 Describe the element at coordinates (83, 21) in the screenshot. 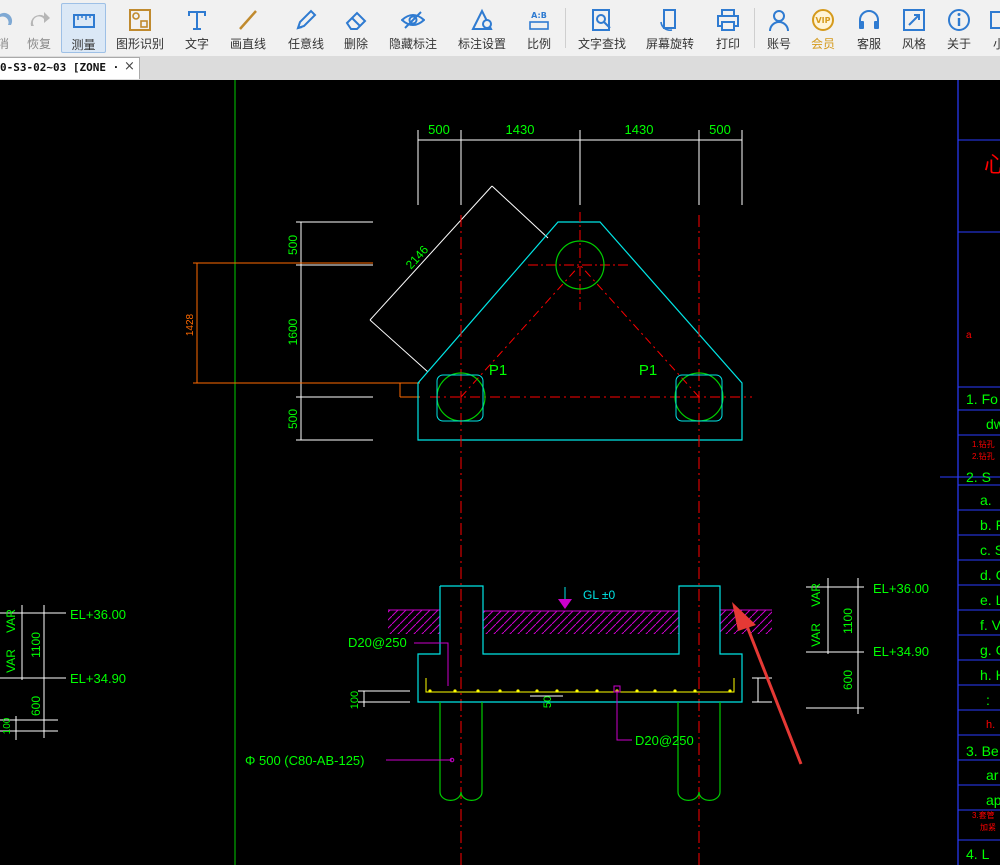

I see `ruler-icon` at that location.